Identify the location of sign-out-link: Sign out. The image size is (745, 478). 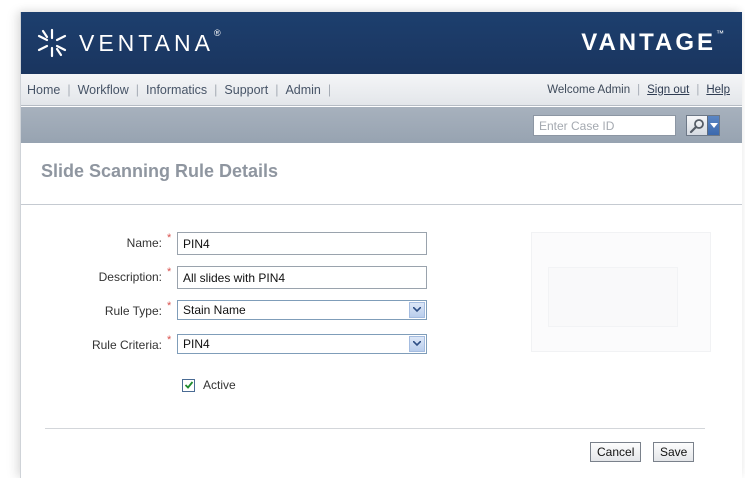
(668, 90).